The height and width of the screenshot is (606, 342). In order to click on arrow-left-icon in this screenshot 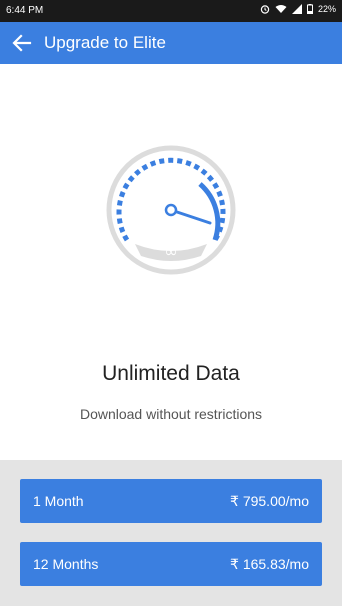, I will do `click(22, 43)`.